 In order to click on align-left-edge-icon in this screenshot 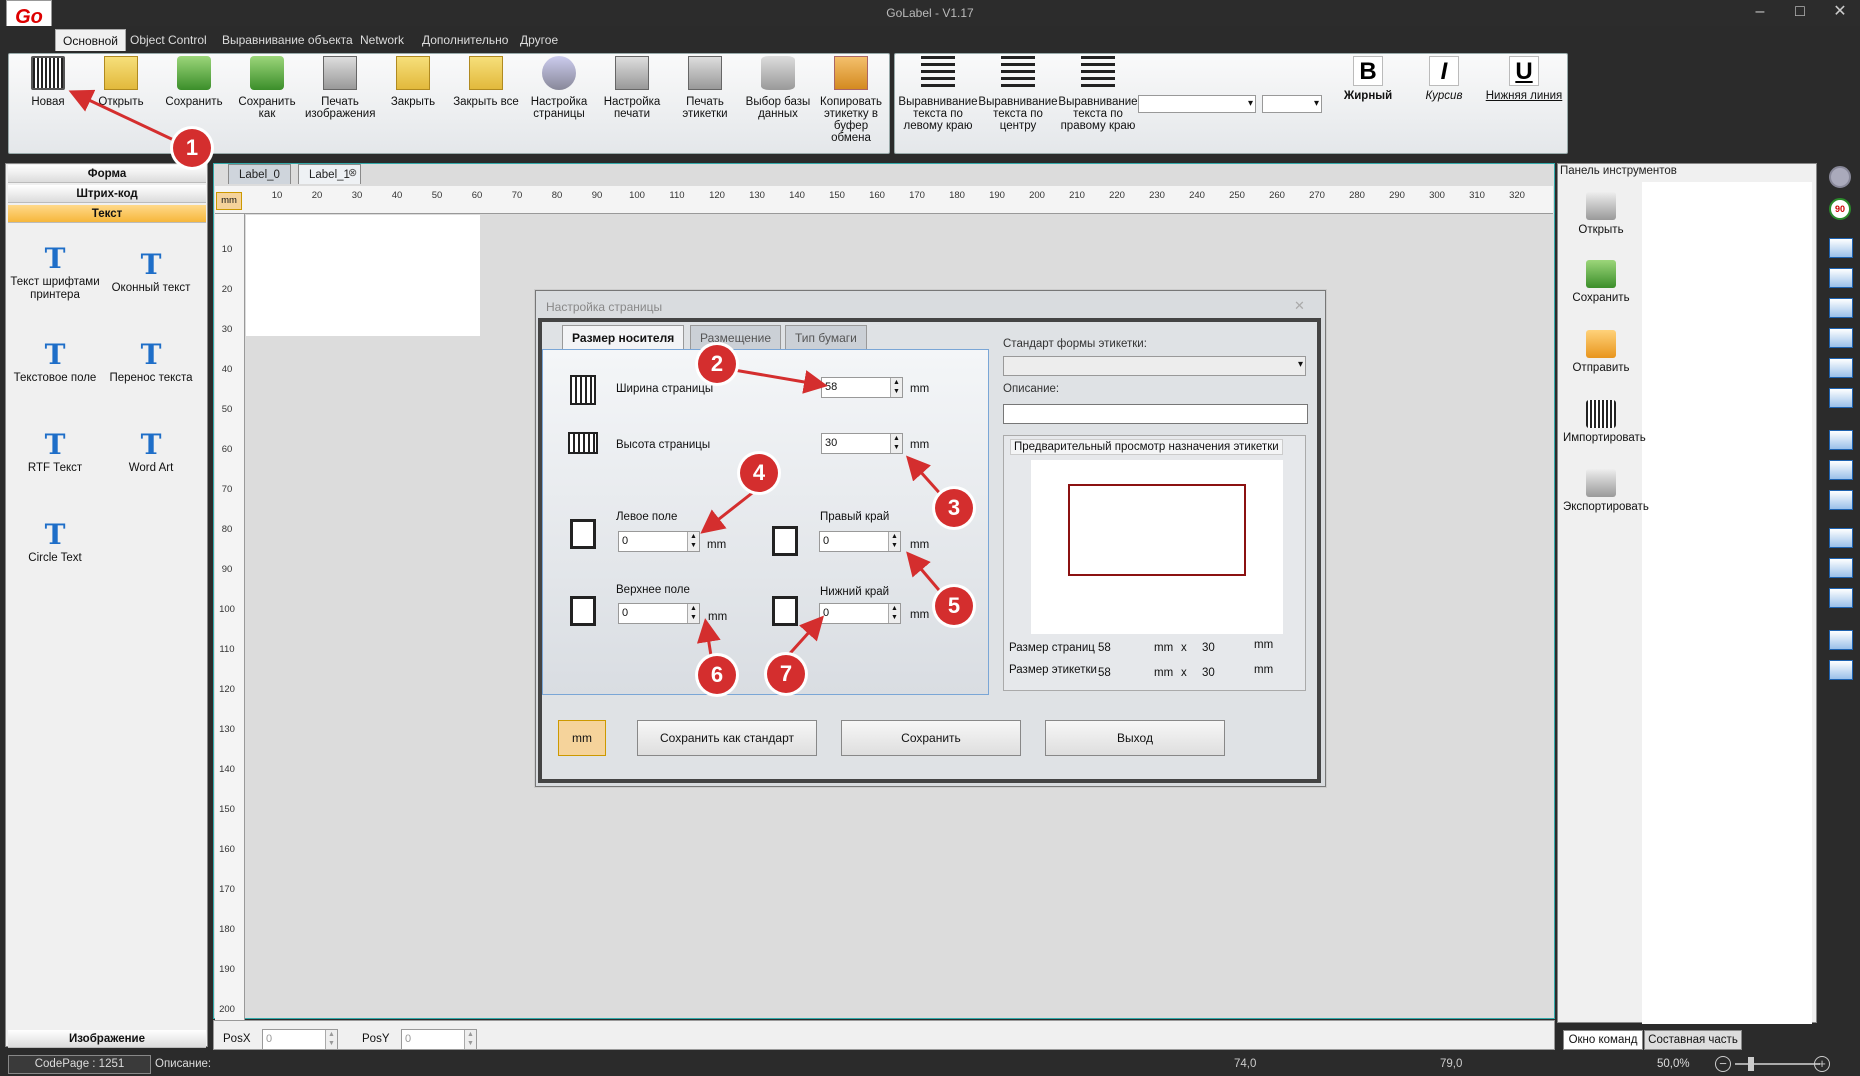, I will do `click(1841, 440)`.